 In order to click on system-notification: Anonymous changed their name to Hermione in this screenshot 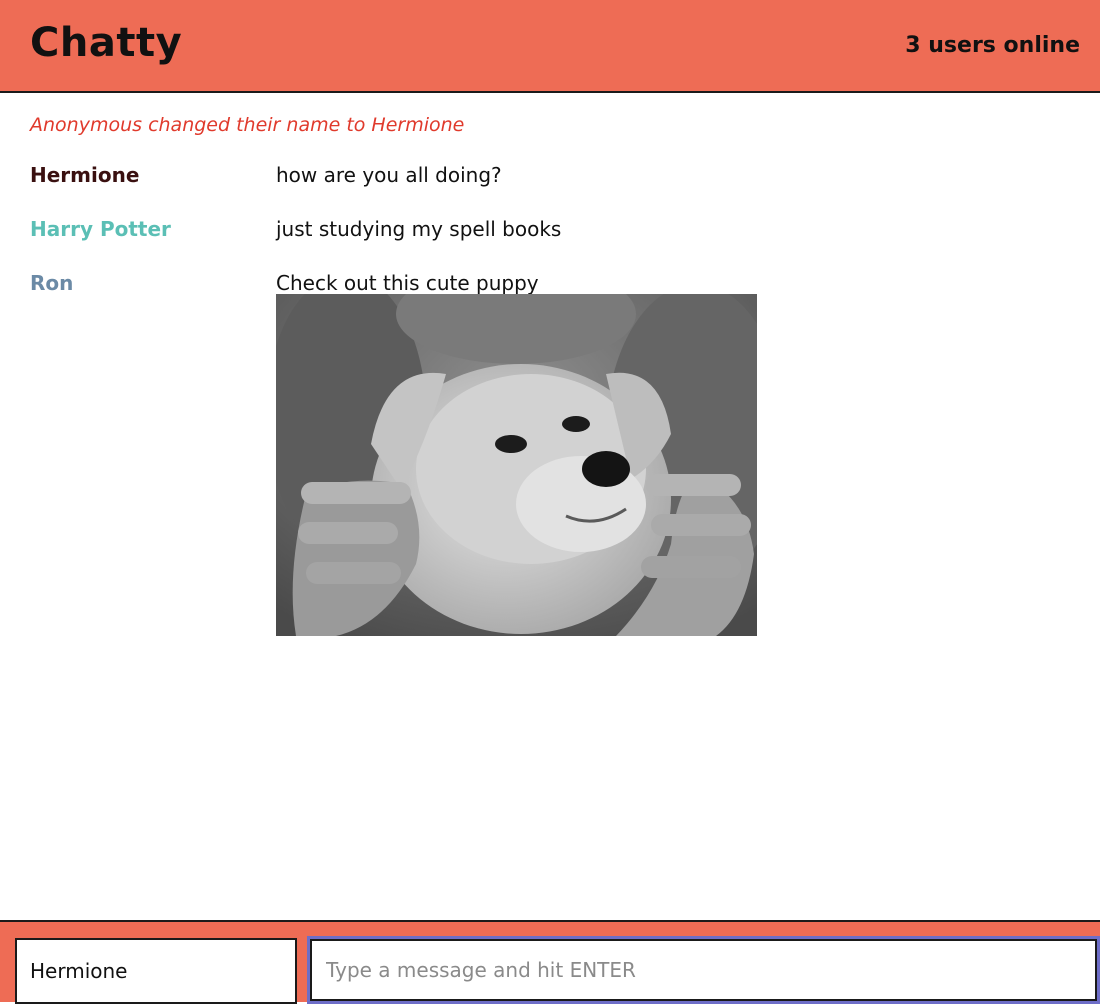, I will do `click(247, 125)`.